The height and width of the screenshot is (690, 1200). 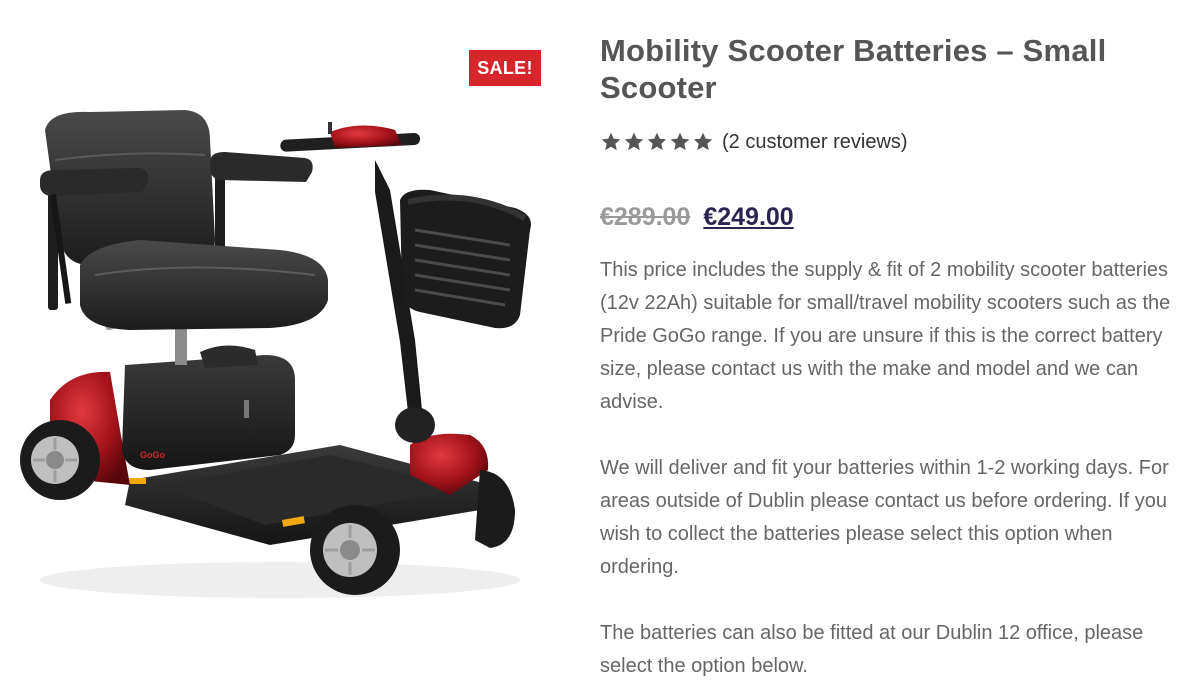 What do you see at coordinates (645, 217) in the screenshot?
I see `old-price: €289.00` at bounding box center [645, 217].